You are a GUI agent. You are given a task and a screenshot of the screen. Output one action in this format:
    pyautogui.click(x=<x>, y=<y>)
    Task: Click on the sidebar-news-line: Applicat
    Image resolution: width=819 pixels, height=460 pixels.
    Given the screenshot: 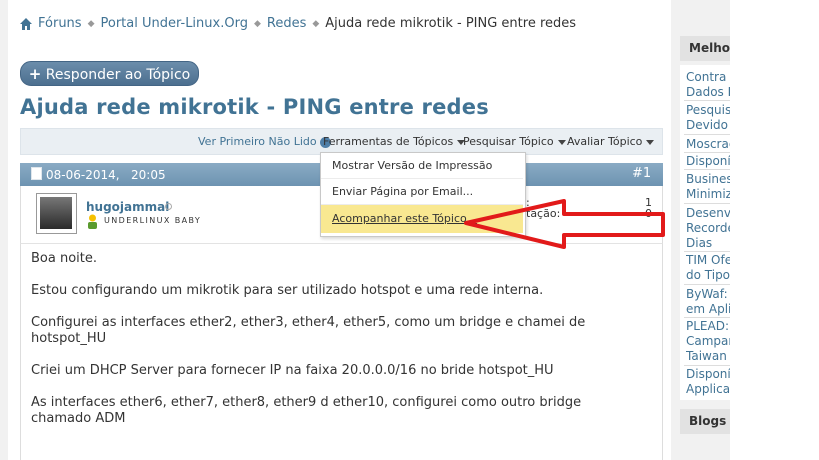 What is the action you would take?
    pyautogui.click(x=708, y=389)
    